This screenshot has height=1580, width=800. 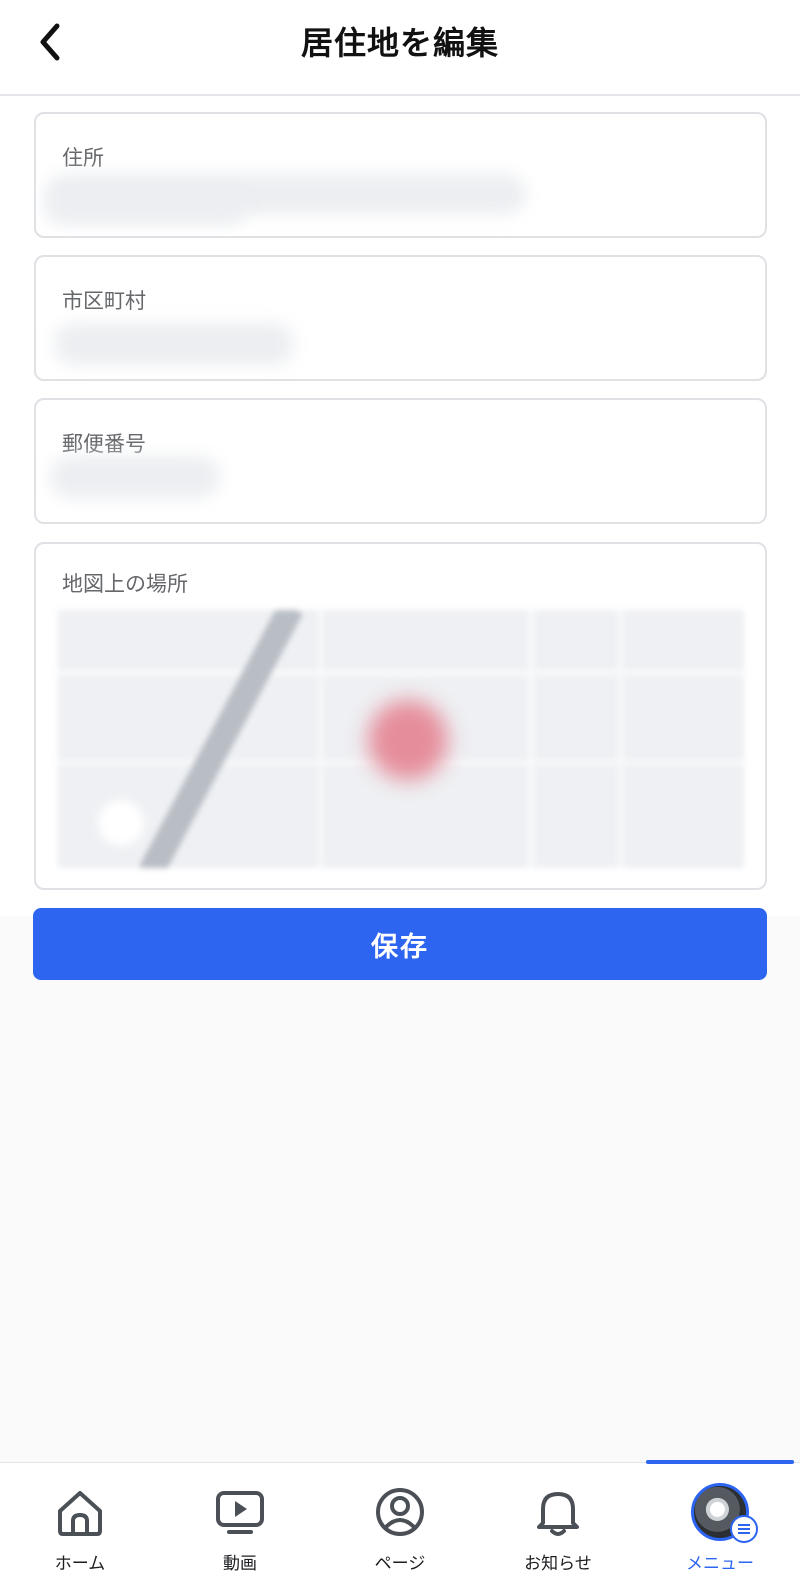 What do you see at coordinates (744, 1529) in the screenshot?
I see `menu-icon` at bounding box center [744, 1529].